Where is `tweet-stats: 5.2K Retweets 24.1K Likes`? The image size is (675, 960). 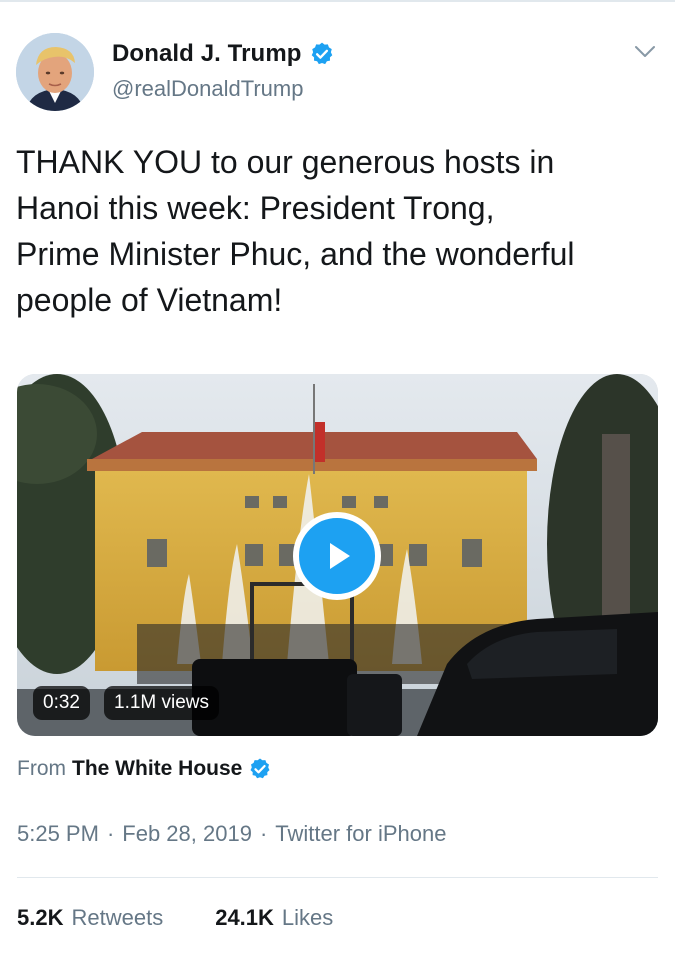
tweet-stats: 5.2K Retweets 24.1K Likes is located at coordinates (175, 918).